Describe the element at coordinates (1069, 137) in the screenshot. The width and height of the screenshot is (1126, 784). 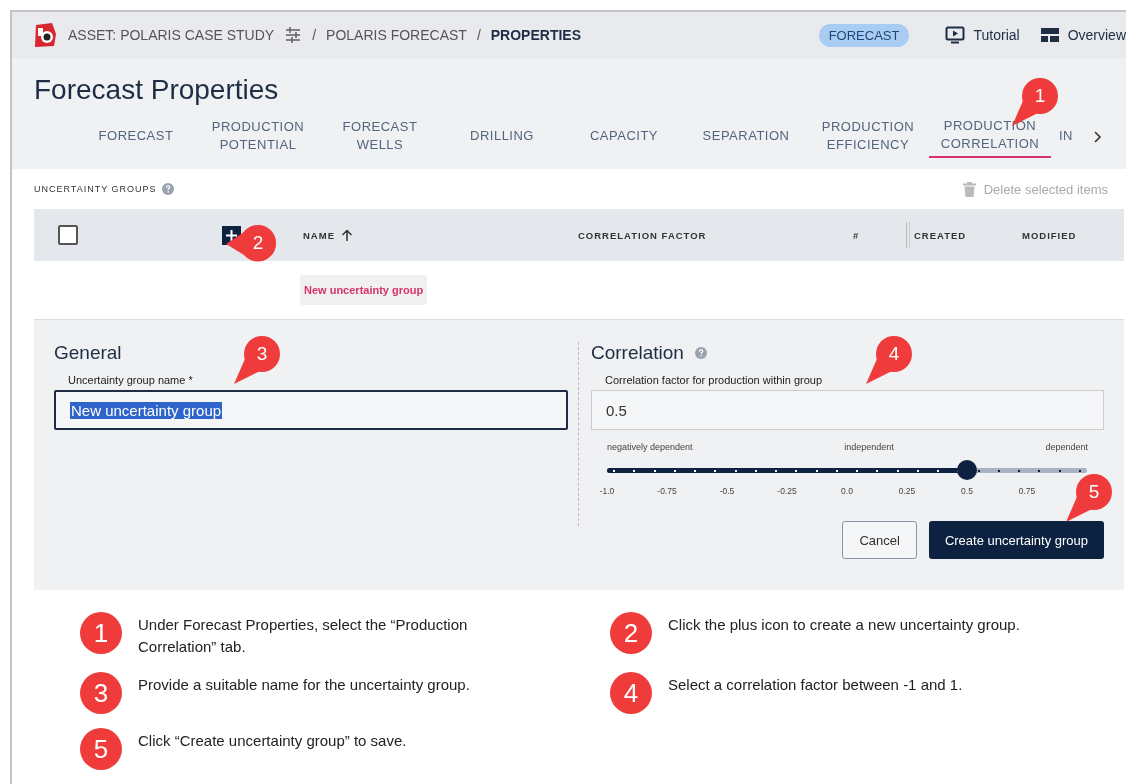
I see `tab: IN` at that location.